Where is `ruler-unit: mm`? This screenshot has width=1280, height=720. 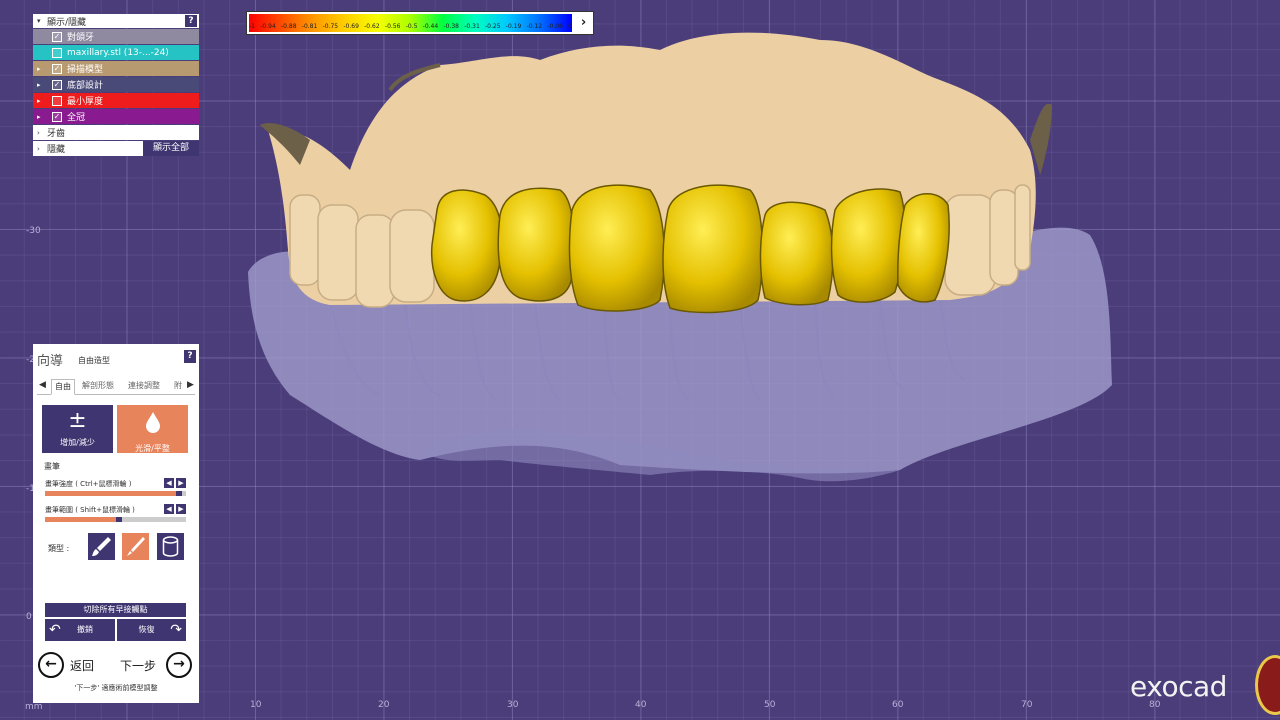 ruler-unit: mm is located at coordinates (34, 707).